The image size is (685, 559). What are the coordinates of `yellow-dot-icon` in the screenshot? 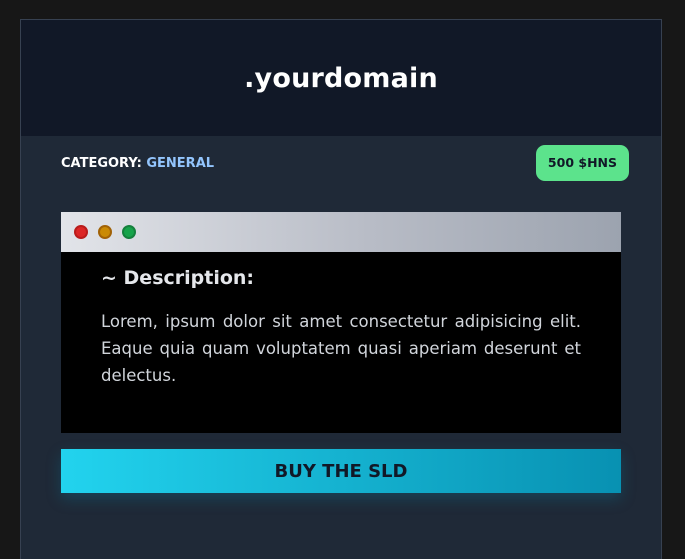 It's located at (105, 232).